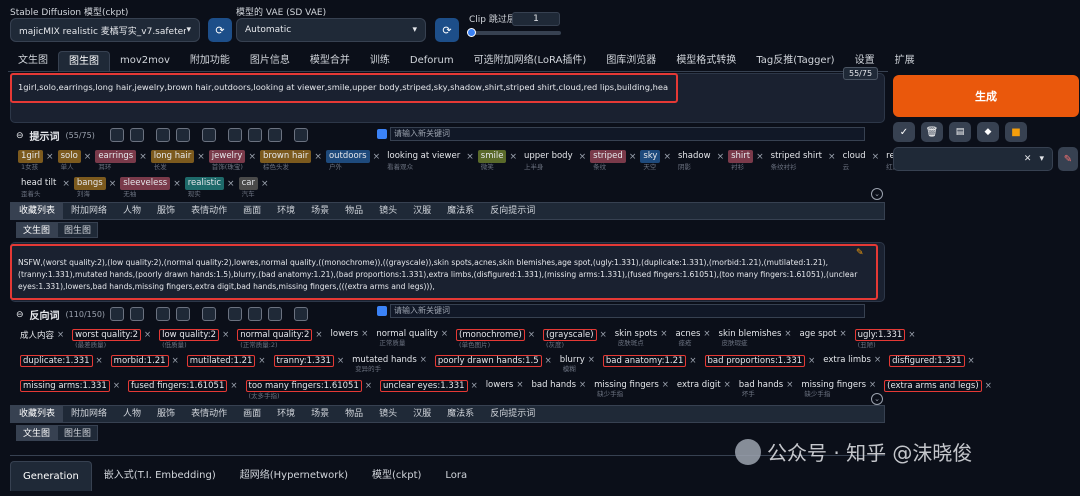 This screenshot has width=1080, height=496. Describe the element at coordinates (838, 389) in the screenshot. I see `negative-tag: missing fingers × 缺少手指` at that location.